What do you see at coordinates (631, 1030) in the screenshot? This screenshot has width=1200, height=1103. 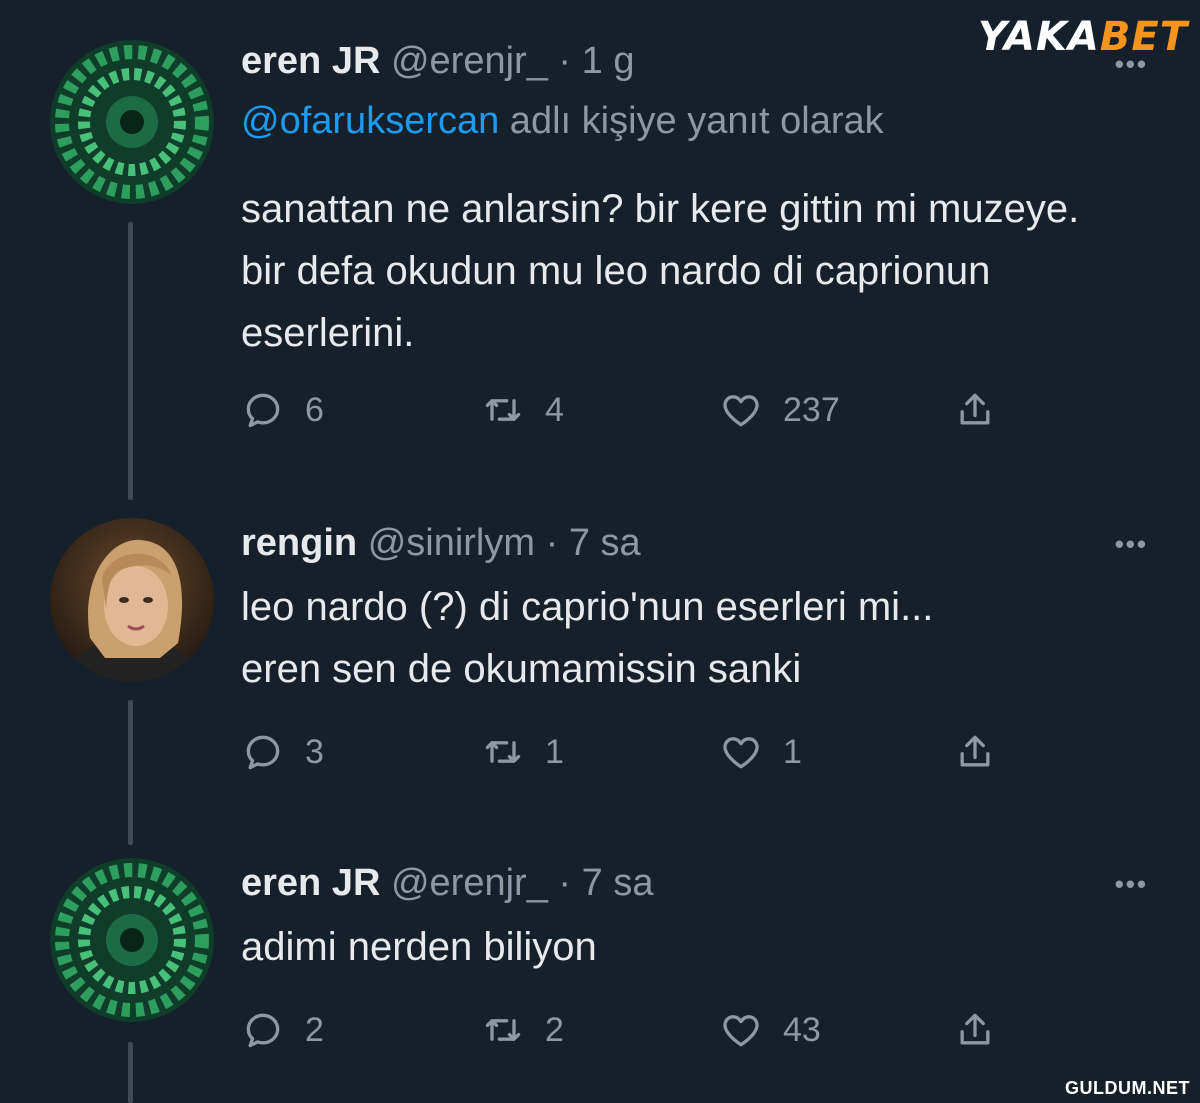 I see `tweet-actions: 2 2 43` at bounding box center [631, 1030].